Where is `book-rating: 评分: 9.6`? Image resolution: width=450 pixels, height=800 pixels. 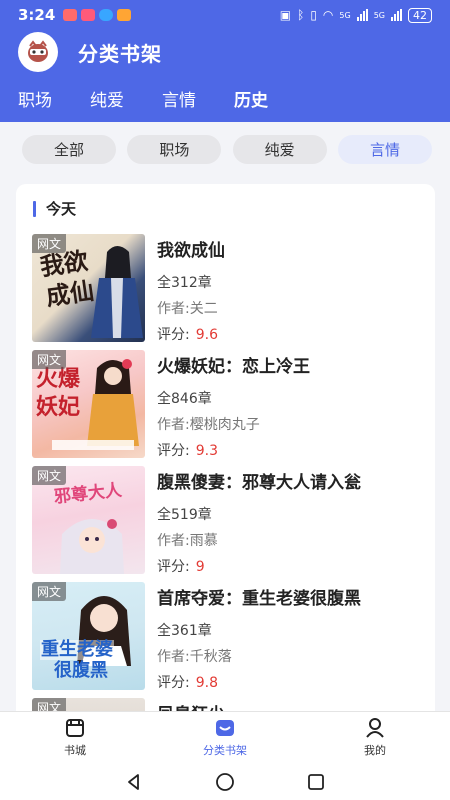 book-rating: 评分: 9.6 is located at coordinates (187, 335).